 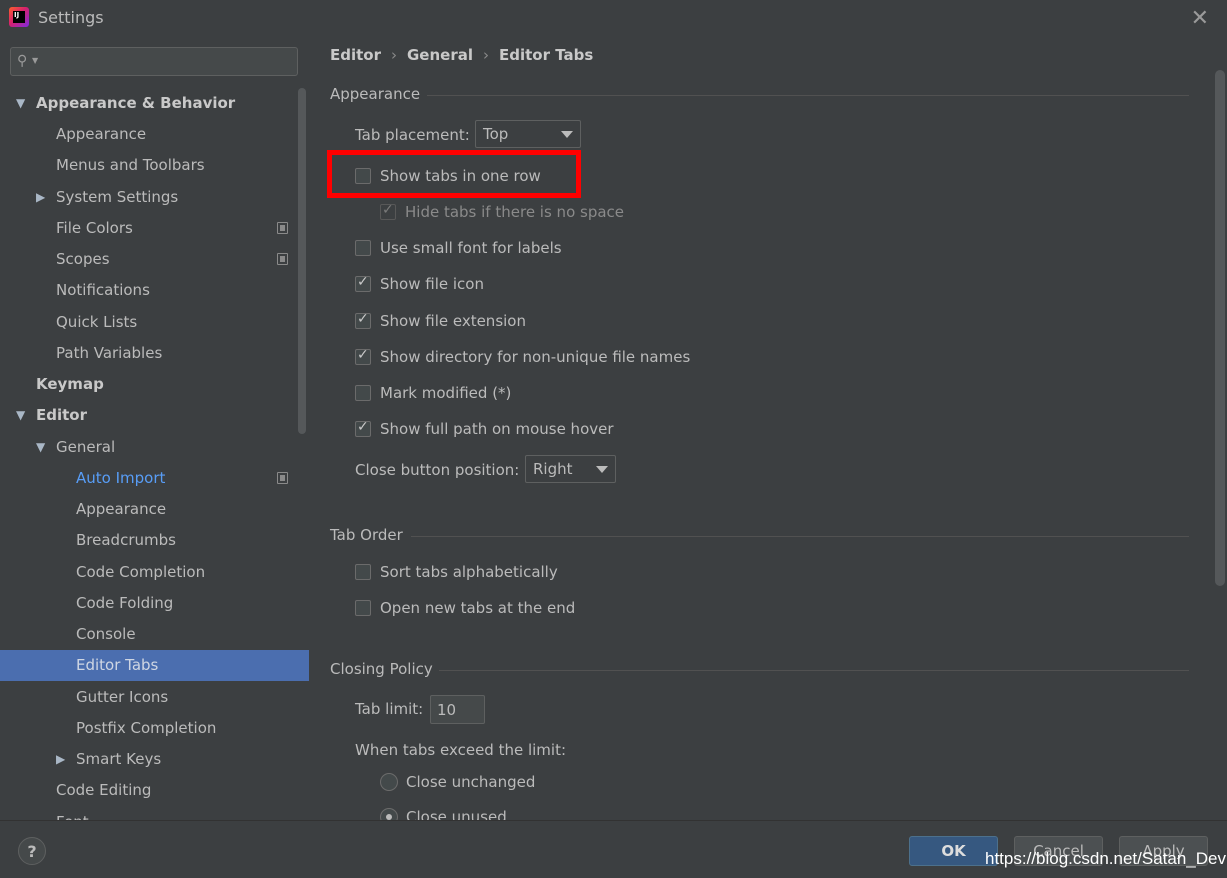 What do you see at coordinates (106, 634) in the screenshot?
I see `sidebar-item-label: Console` at bounding box center [106, 634].